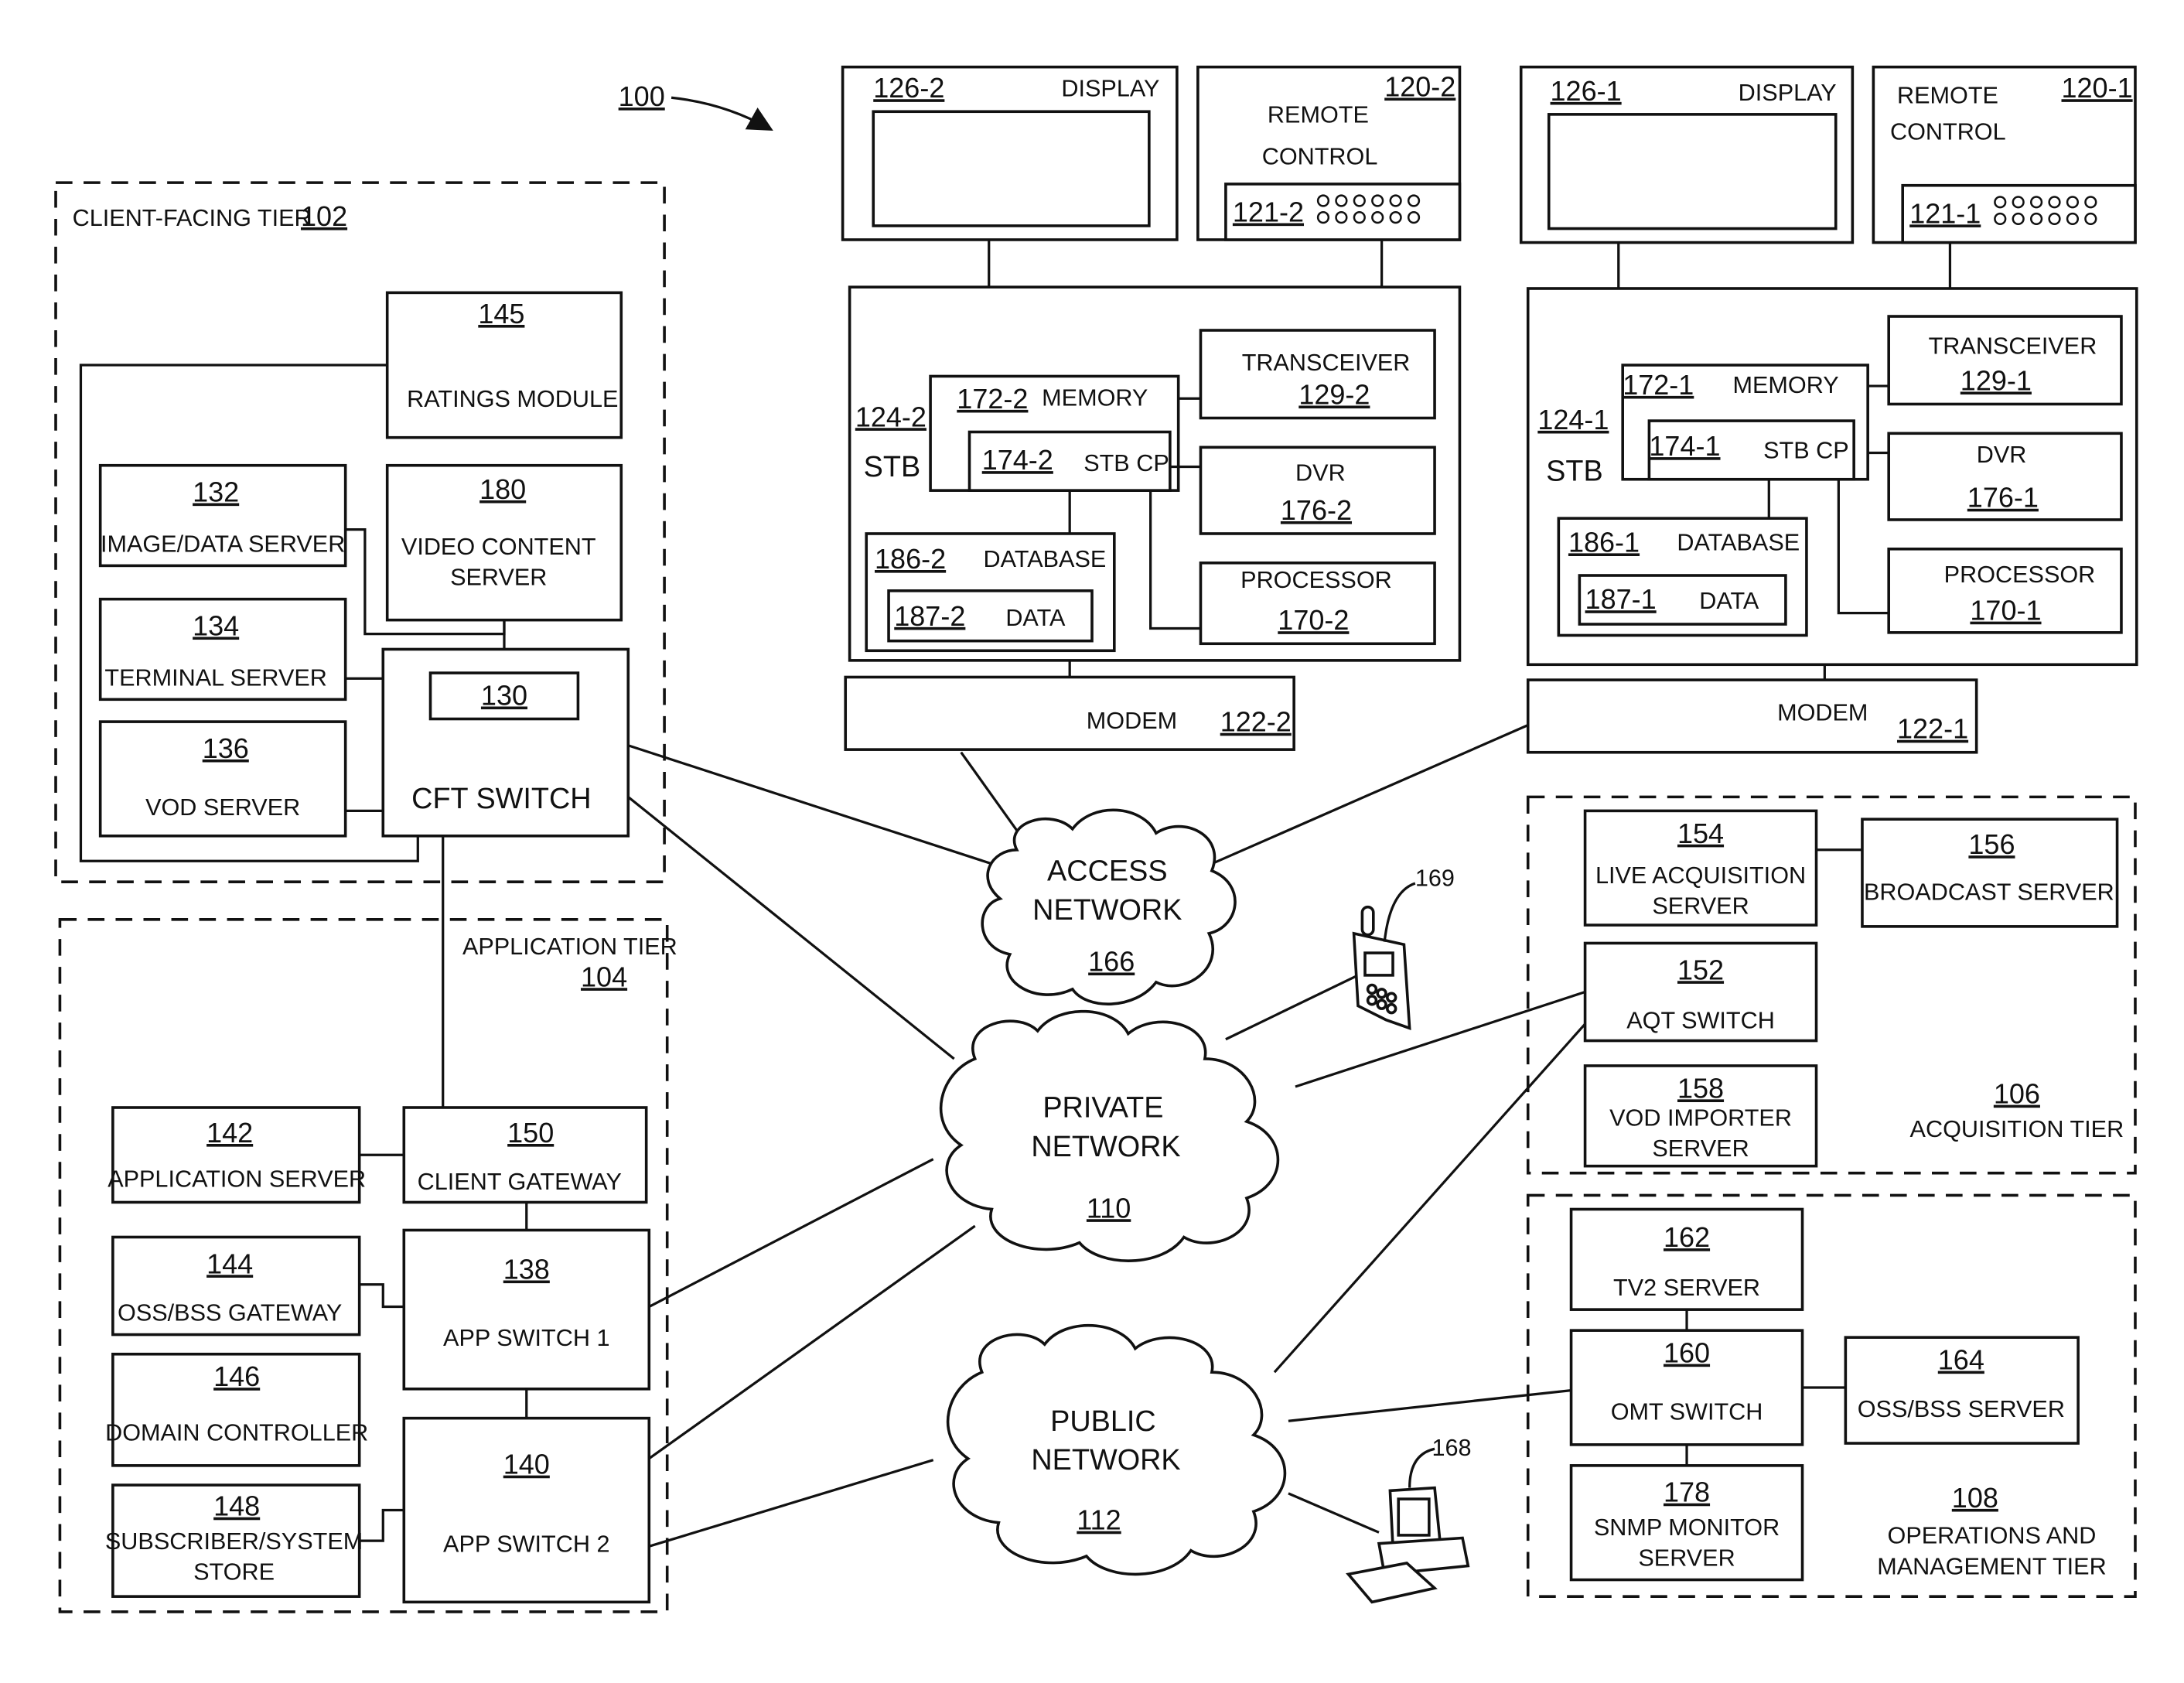 Image resolution: width=2184 pixels, height=1683 pixels. I want to click on label-text: 160, so click(1687, 1353).